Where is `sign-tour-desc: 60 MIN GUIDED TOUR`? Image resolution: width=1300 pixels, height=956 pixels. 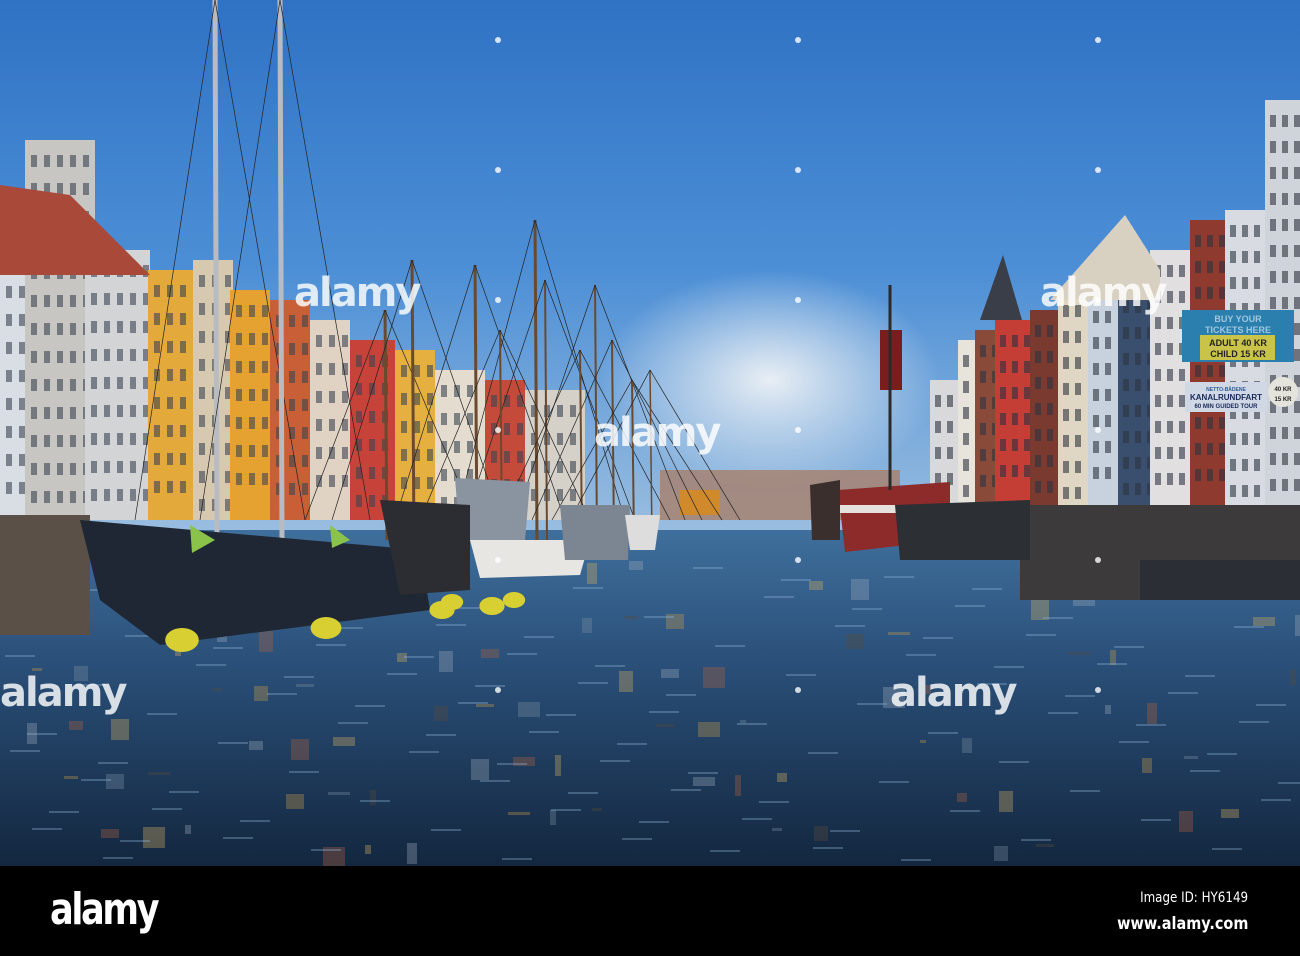
sign-tour-desc: 60 MIN GUIDED TOUR is located at coordinates (1227, 407).